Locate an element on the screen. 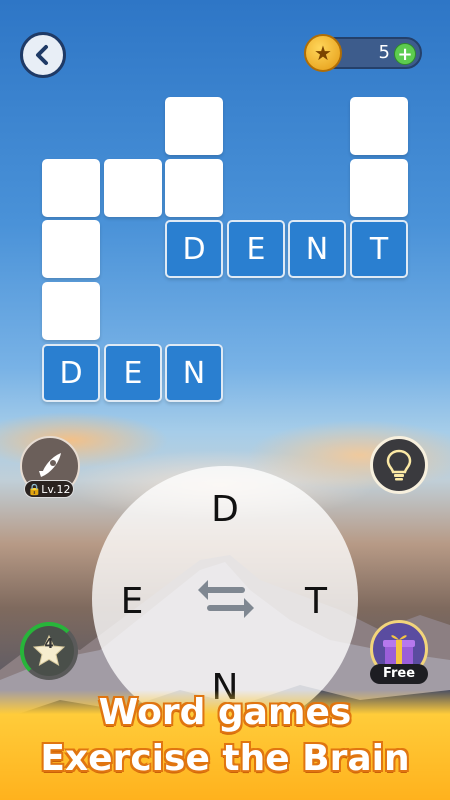 This screenshot has height=800, width=450. lightbulb-icon is located at coordinates (399, 465).